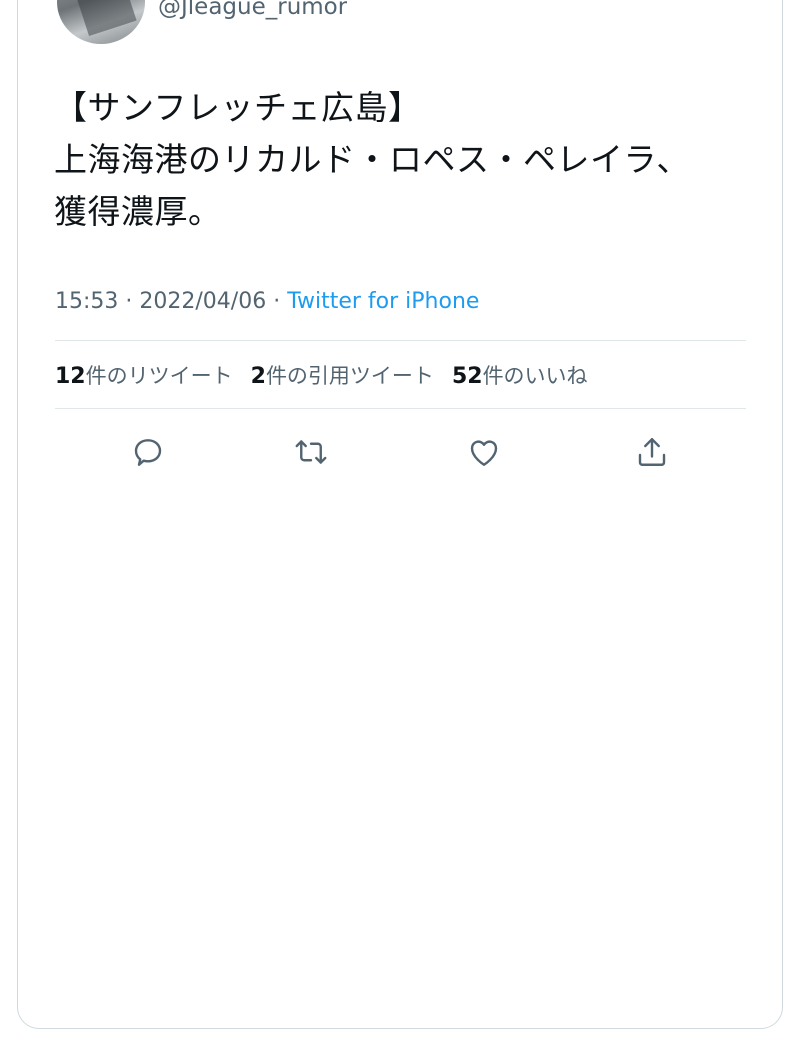 This screenshot has width=800, height=1040. What do you see at coordinates (159, 376) in the screenshot?
I see `retweets-label: 件のリツイート` at bounding box center [159, 376].